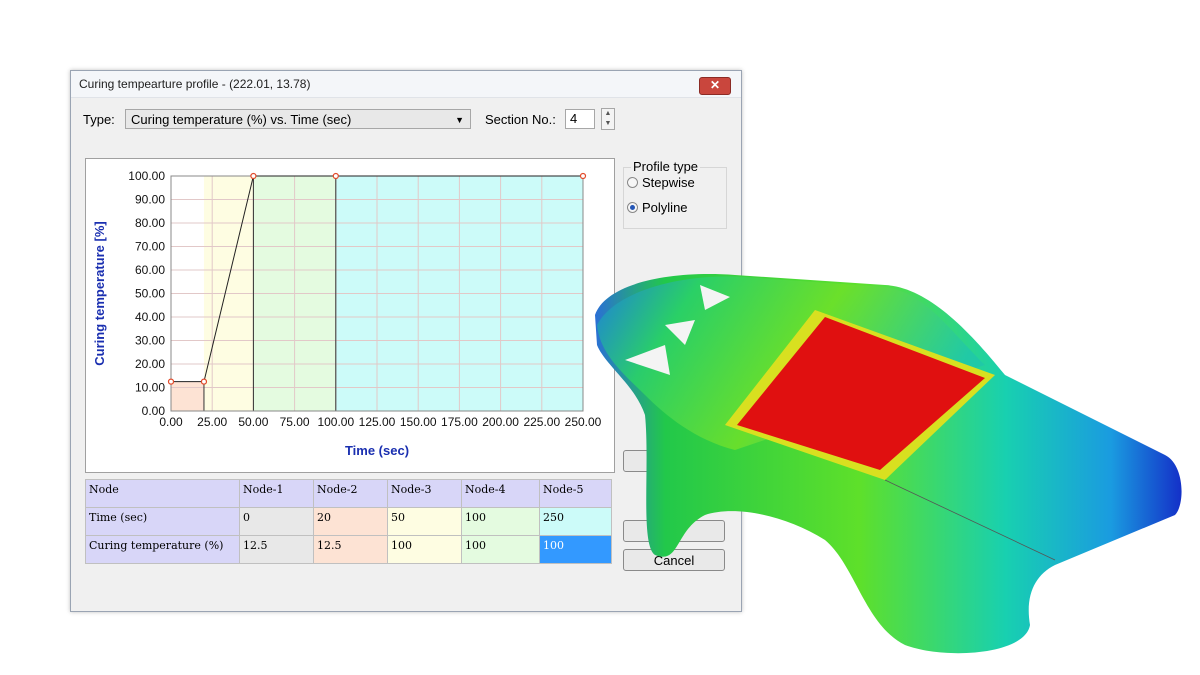 This screenshot has width=1200, height=675. I want to click on x-tick-label: 175.00, so click(459, 422).